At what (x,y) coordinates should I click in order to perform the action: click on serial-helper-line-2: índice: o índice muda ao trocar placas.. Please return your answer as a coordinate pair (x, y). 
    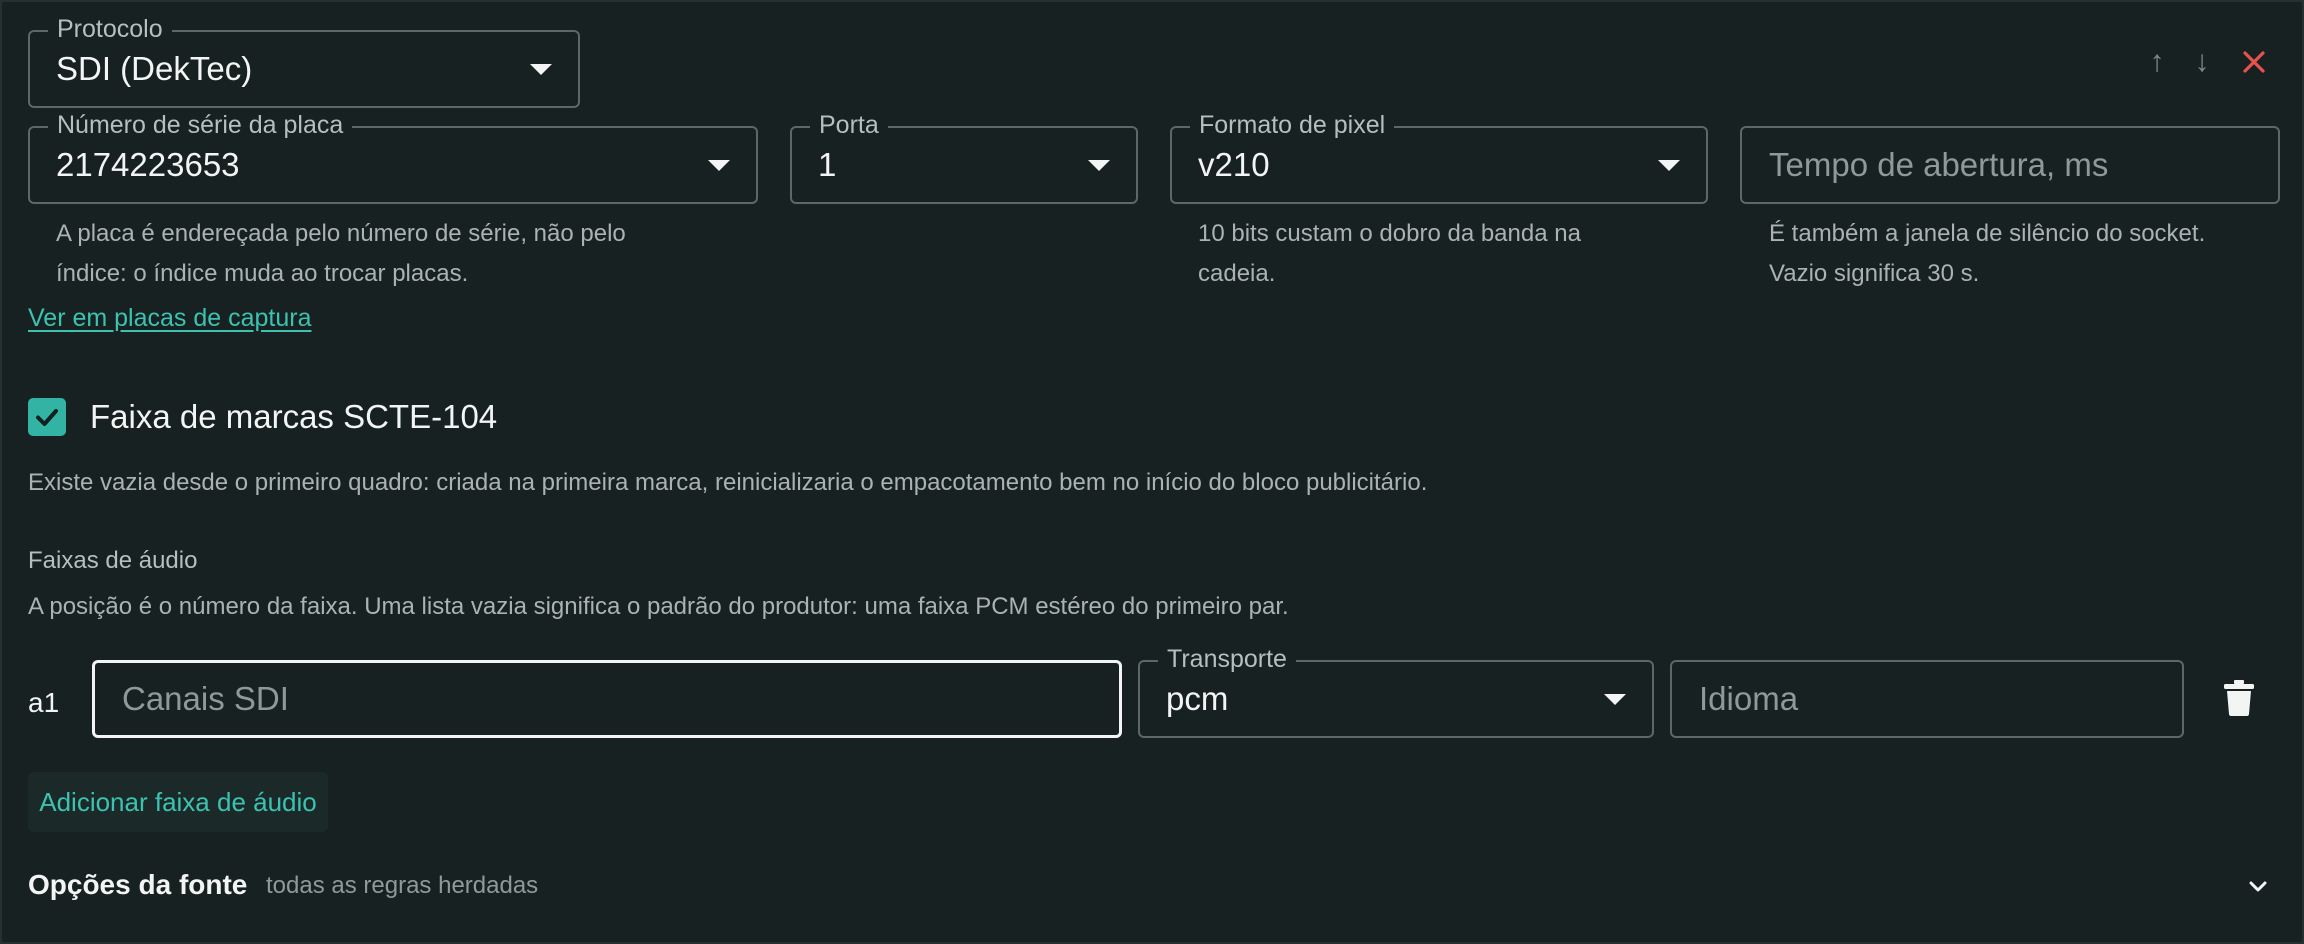
    Looking at the image, I should click on (262, 273).